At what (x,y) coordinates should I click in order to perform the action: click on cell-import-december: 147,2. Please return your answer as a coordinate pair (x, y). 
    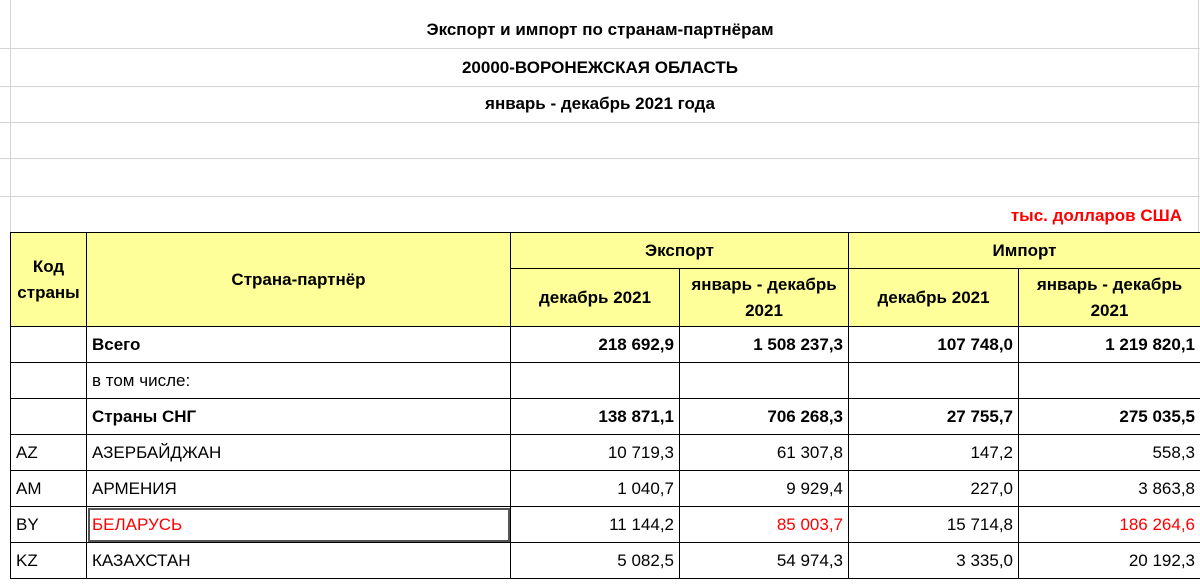
    Looking at the image, I should click on (934, 452).